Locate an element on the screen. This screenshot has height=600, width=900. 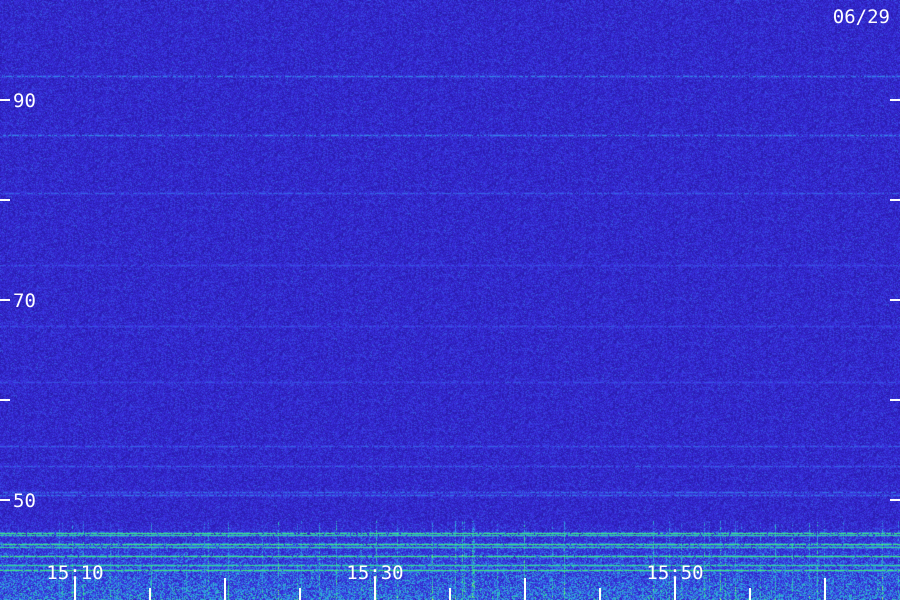
x-tick-label: 15:30 is located at coordinates (374, 573).